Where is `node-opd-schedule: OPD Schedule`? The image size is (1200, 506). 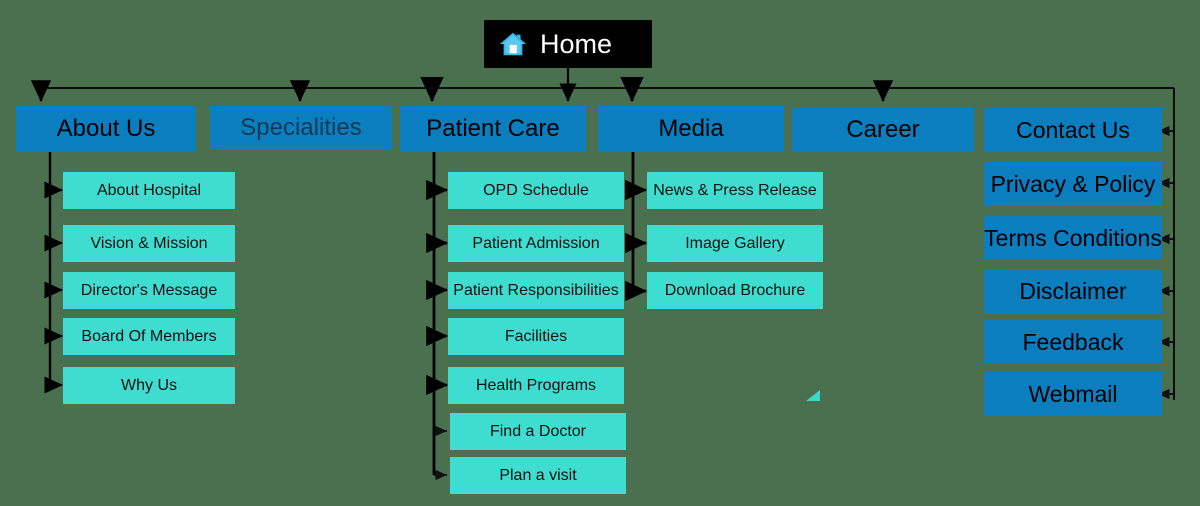 node-opd-schedule: OPD Schedule is located at coordinates (536, 190).